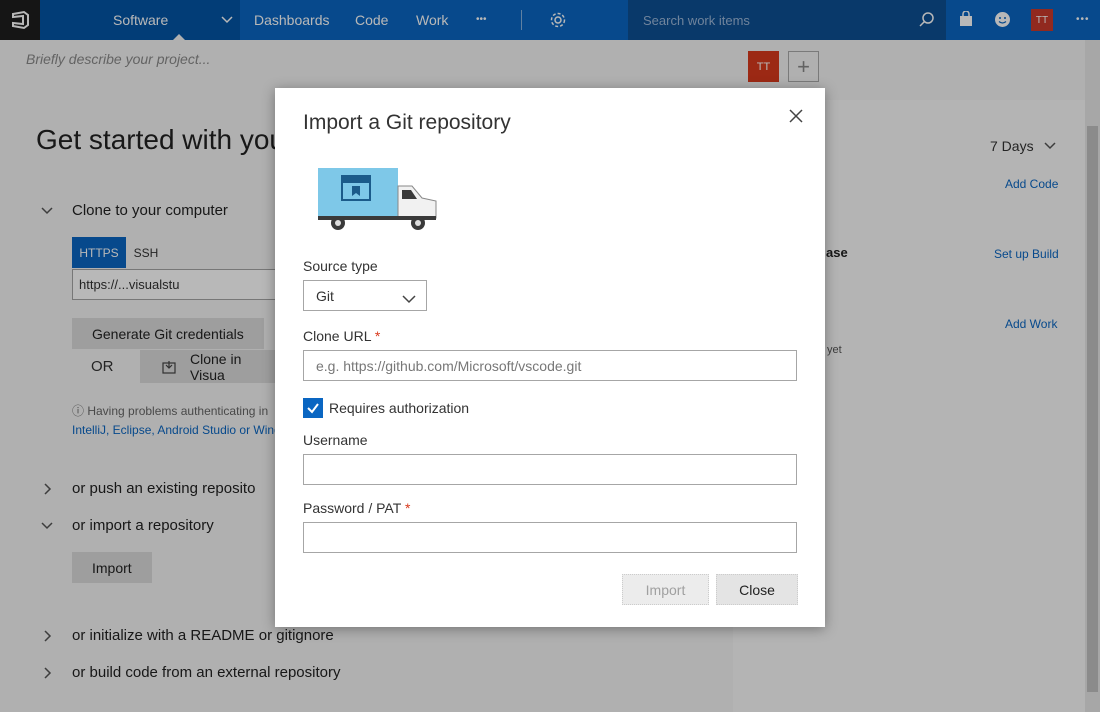 Image resolution: width=1100 pixels, height=712 pixels. What do you see at coordinates (352, 508) in the screenshot?
I see `password-label-text: Password / PAT` at bounding box center [352, 508].